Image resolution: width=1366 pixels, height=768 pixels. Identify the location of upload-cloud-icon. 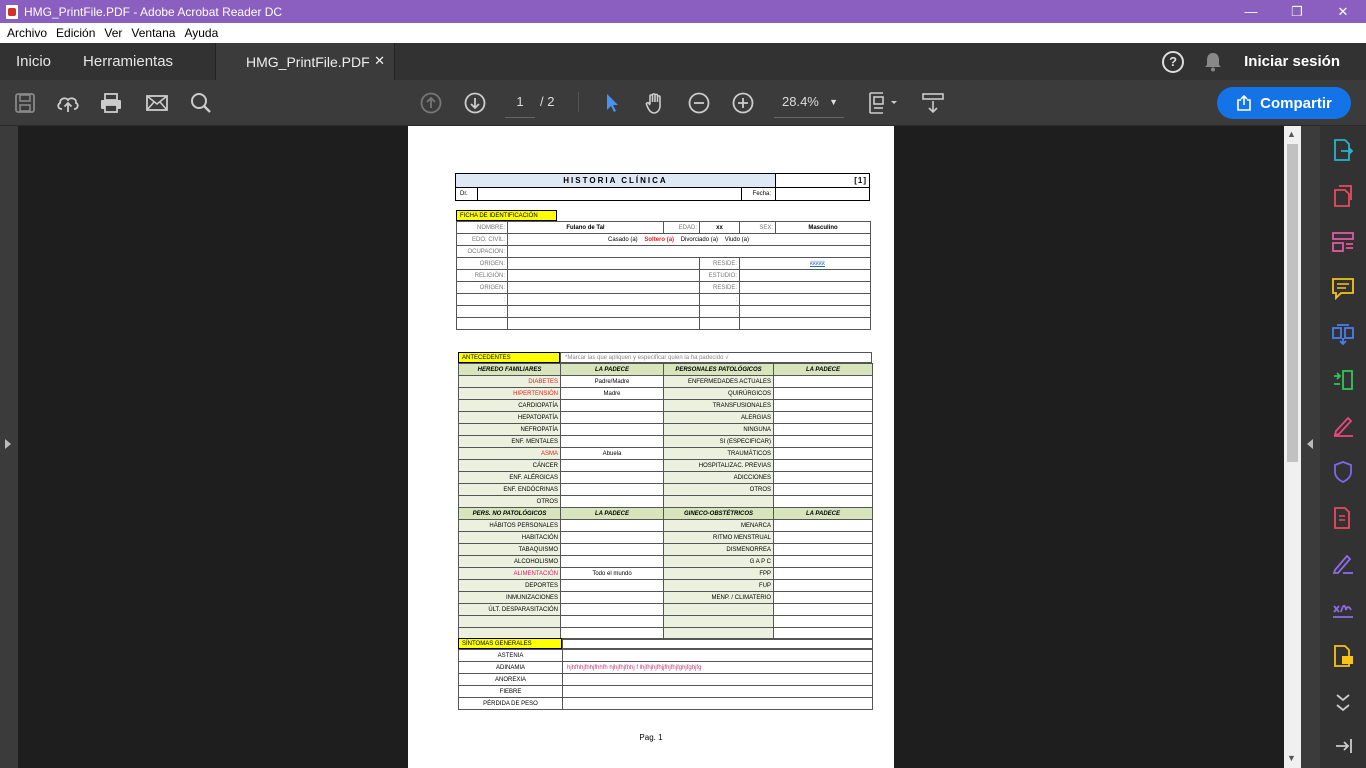
(68, 103).